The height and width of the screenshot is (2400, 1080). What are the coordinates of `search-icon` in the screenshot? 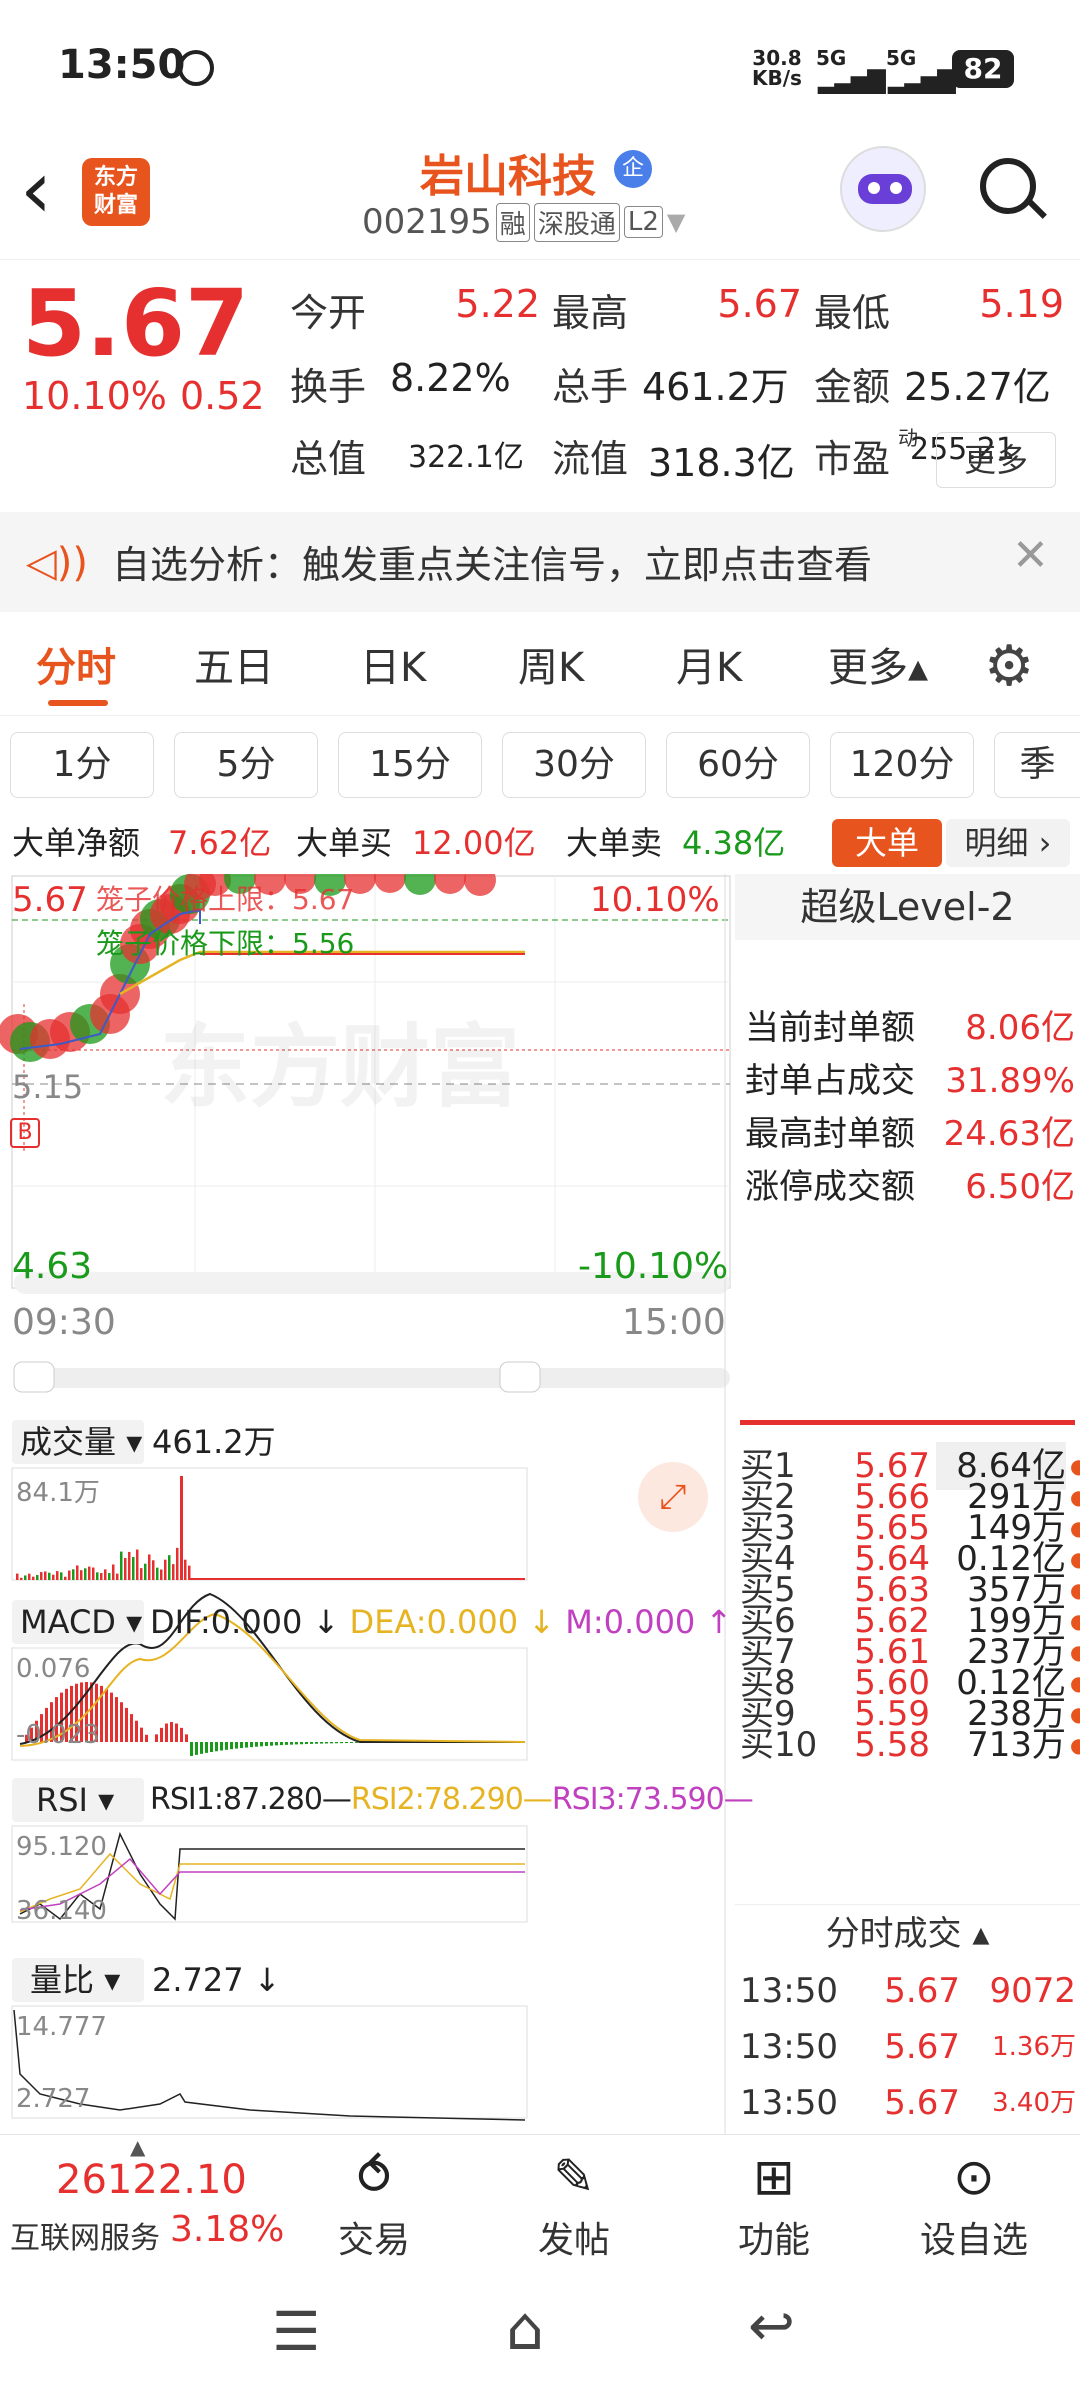 It's located at (1008, 186).